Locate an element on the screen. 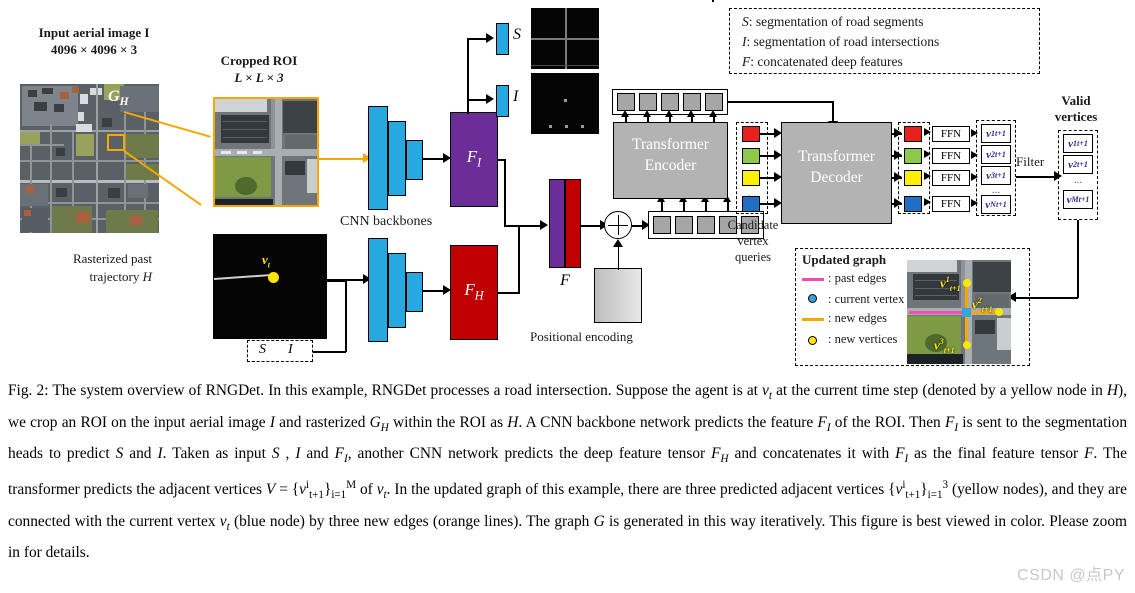  updated-graph-legend-dot-current is located at coordinates (812, 298).